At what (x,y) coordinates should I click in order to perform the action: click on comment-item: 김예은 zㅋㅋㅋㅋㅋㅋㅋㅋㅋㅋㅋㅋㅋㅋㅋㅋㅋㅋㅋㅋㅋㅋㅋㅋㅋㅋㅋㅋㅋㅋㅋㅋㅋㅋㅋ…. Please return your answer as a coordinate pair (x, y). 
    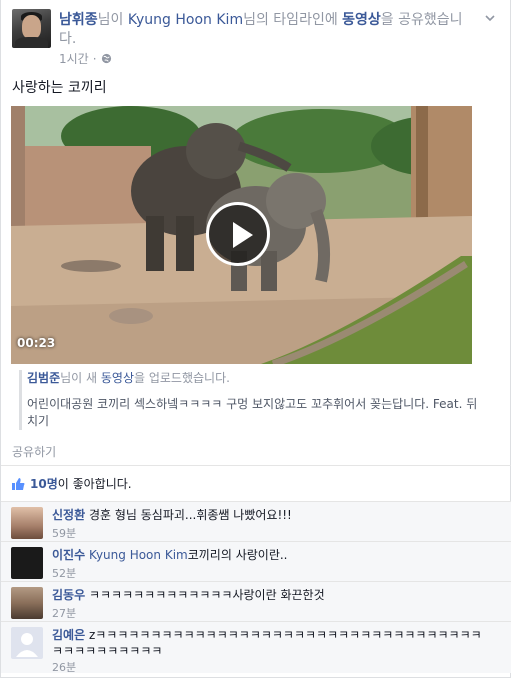
    Looking at the image, I should click on (256, 648).